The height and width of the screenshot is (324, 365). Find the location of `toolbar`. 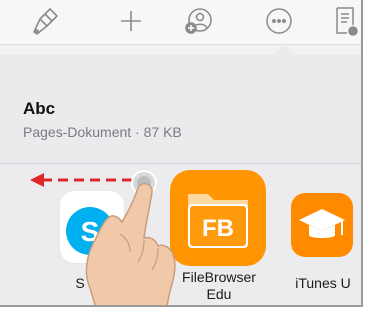

toolbar is located at coordinates (180, 22).